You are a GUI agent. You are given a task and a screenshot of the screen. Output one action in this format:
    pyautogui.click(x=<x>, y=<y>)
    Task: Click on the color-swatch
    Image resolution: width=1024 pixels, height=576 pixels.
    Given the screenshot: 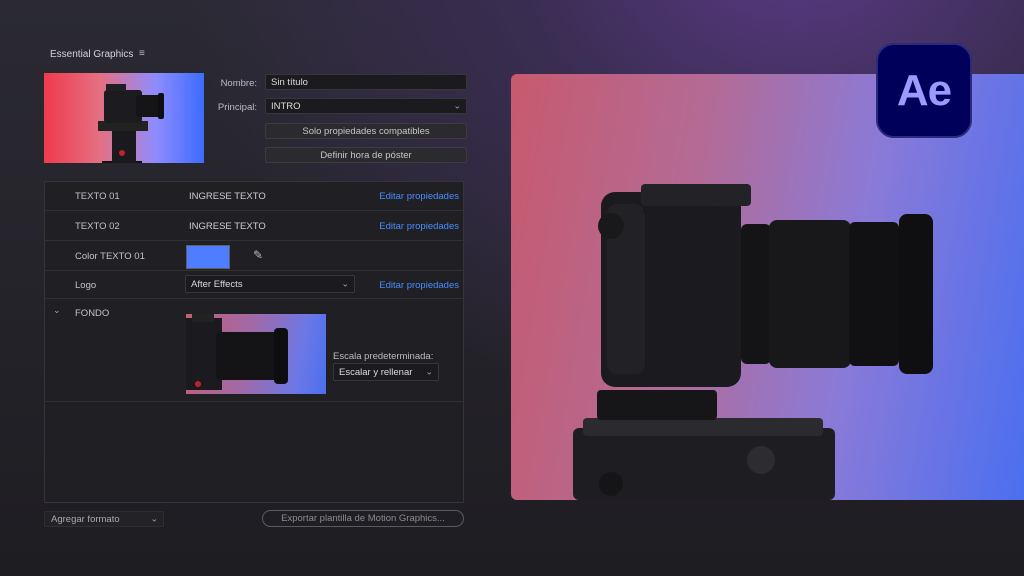 What is the action you would take?
    pyautogui.click(x=208, y=257)
    